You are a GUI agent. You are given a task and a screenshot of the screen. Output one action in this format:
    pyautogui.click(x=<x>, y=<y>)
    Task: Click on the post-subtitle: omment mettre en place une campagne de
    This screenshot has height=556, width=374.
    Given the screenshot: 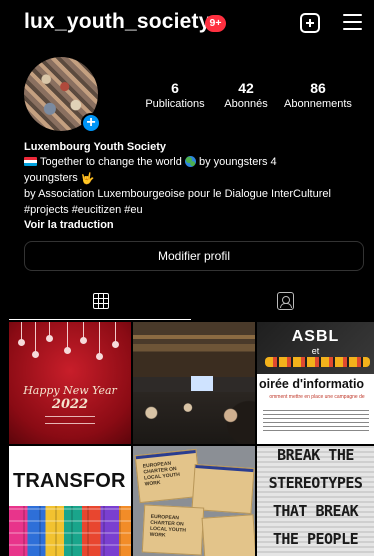 What is the action you would take?
    pyautogui.click(x=317, y=397)
    